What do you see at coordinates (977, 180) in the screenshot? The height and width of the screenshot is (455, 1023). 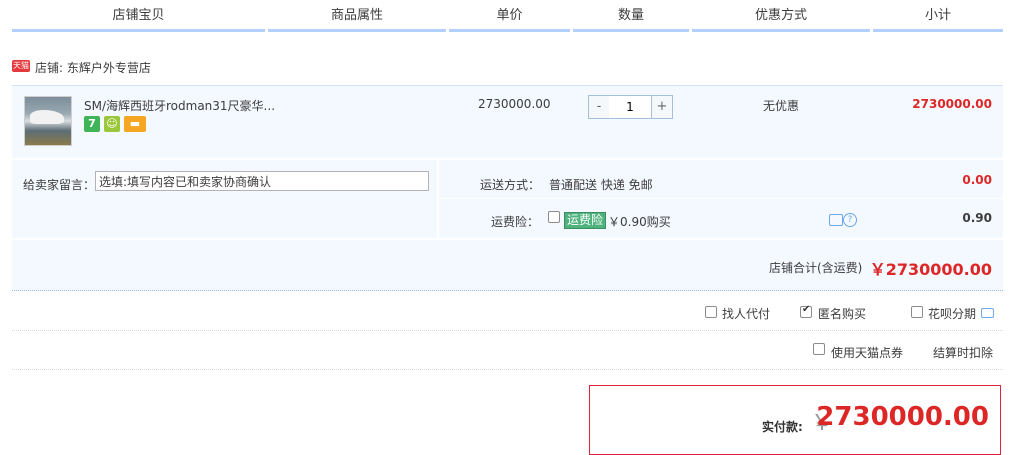 I see `shipping-fee: 0.00` at bounding box center [977, 180].